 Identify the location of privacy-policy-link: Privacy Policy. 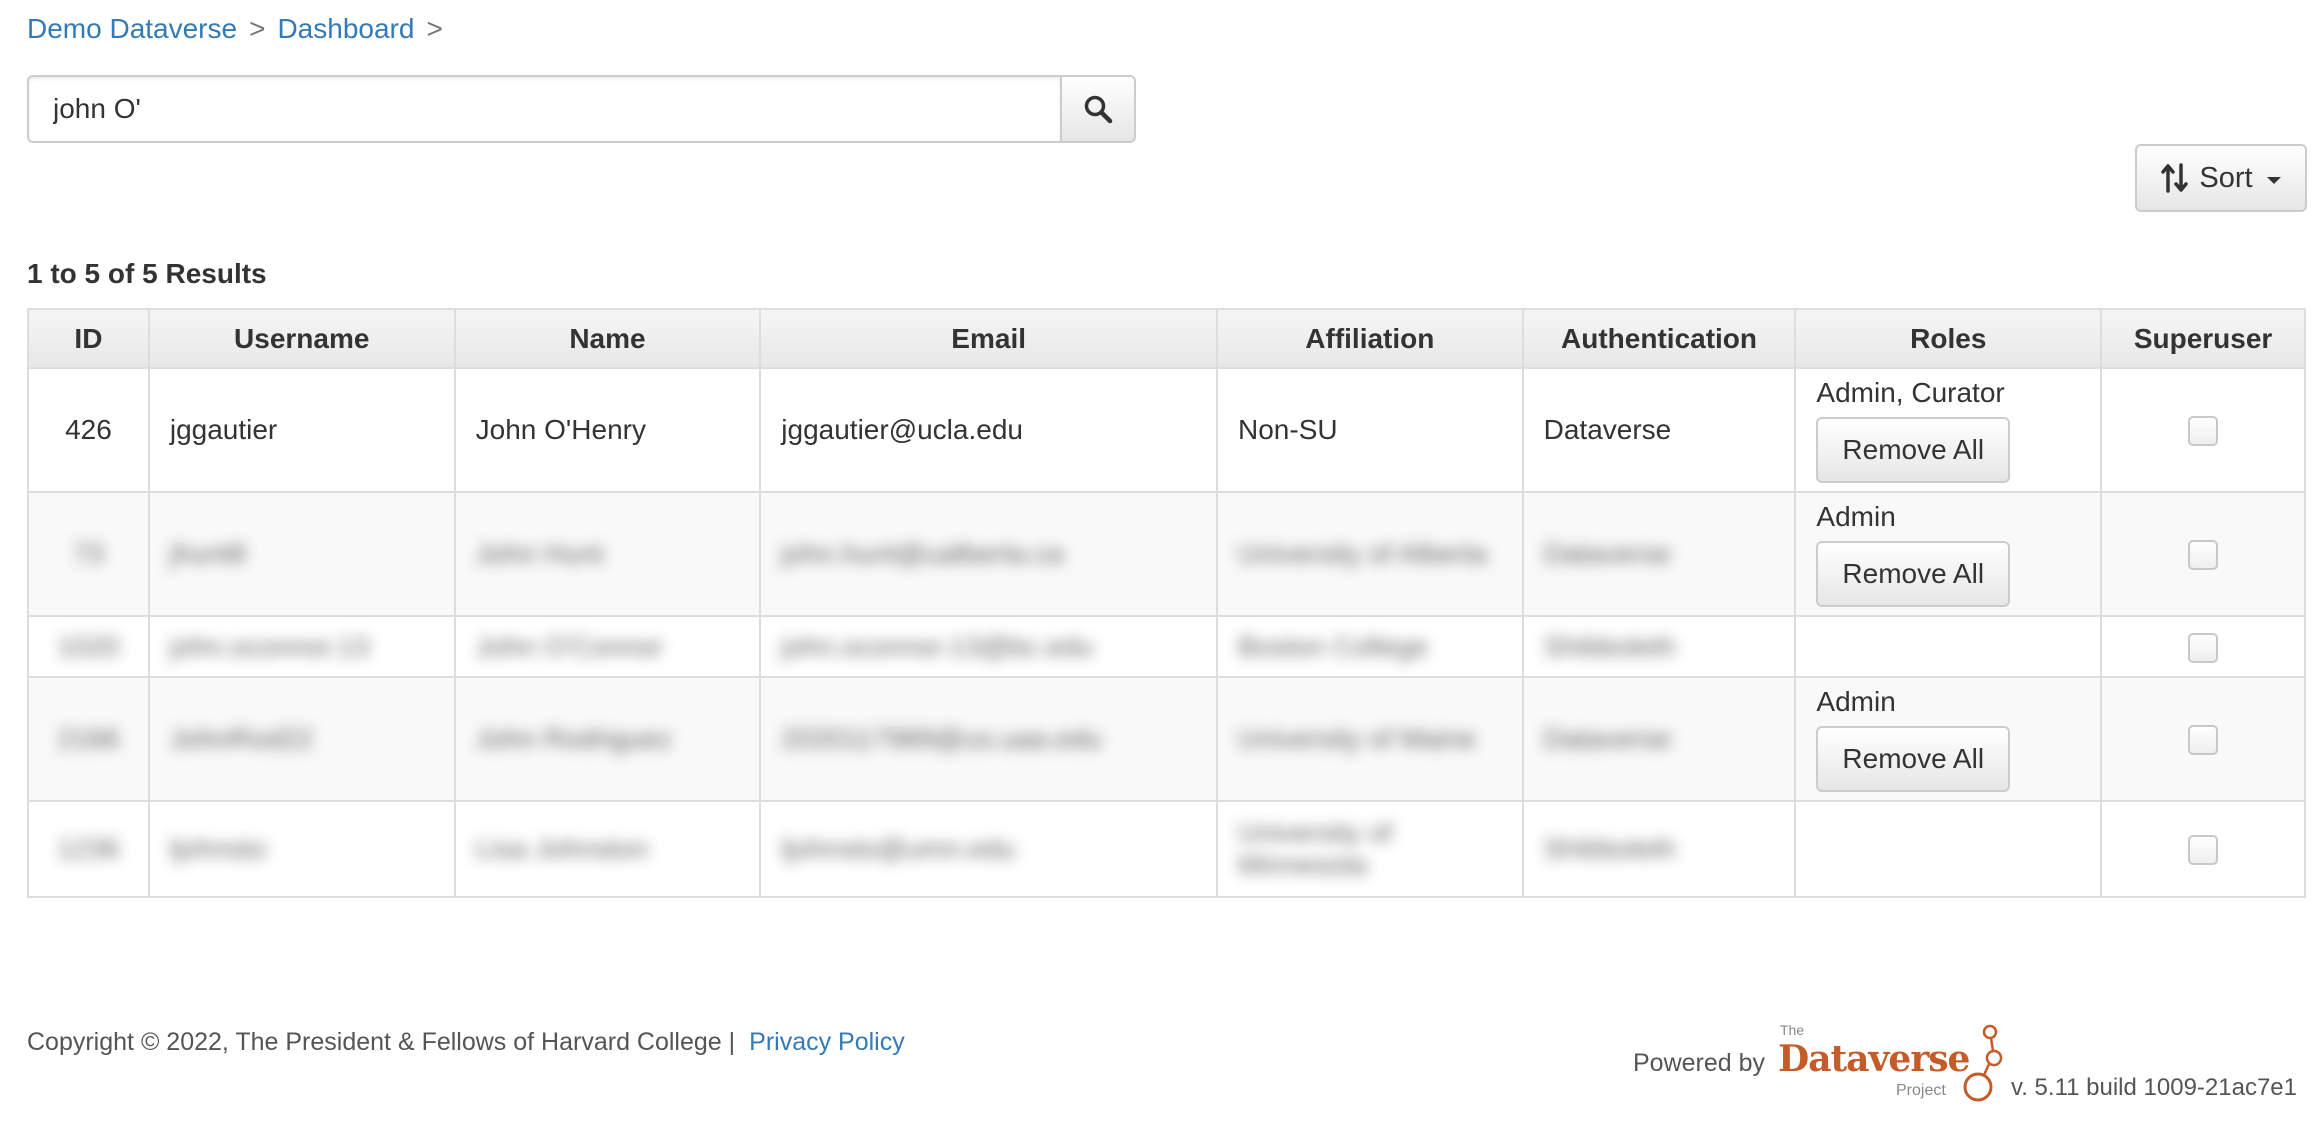
(827, 1042).